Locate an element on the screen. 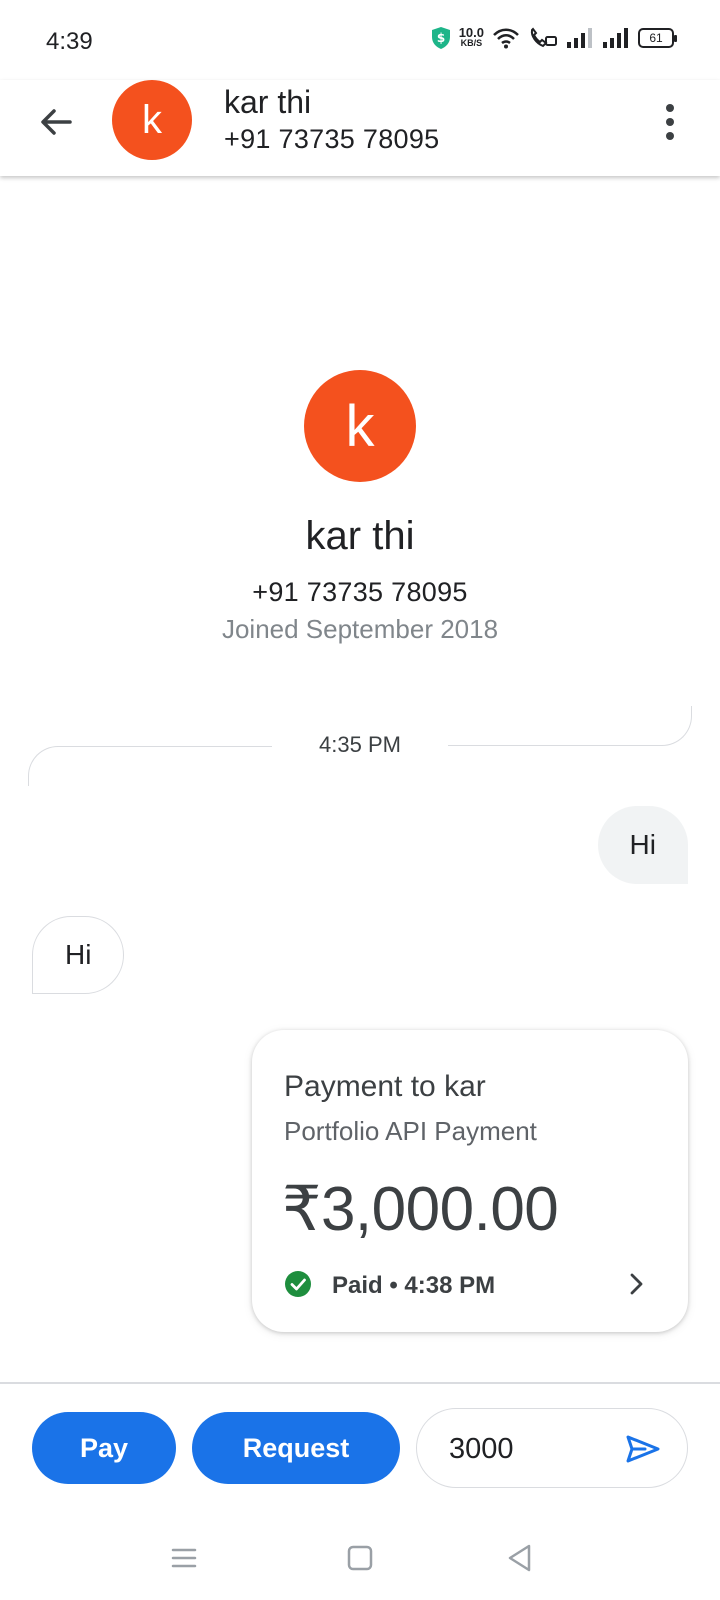 Image resolution: width=720 pixels, height=1600 pixels. wifi-icon is located at coordinates (506, 38).